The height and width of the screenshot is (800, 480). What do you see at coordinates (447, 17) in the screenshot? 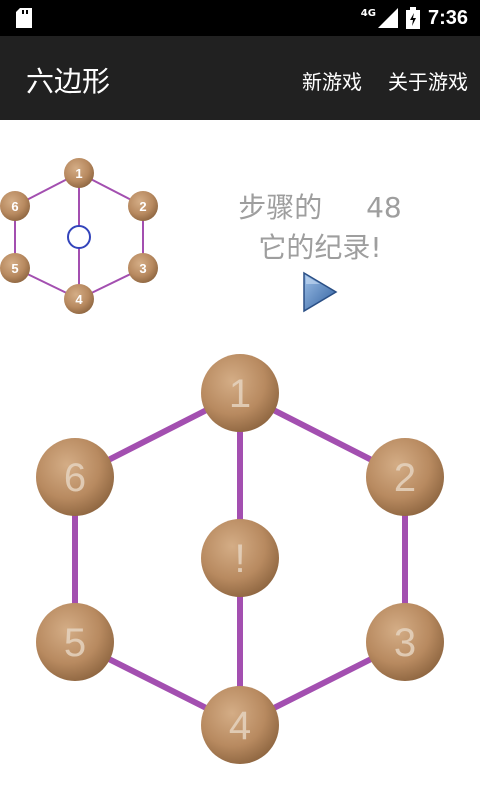
I see `clock: 7:36` at bounding box center [447, 17].